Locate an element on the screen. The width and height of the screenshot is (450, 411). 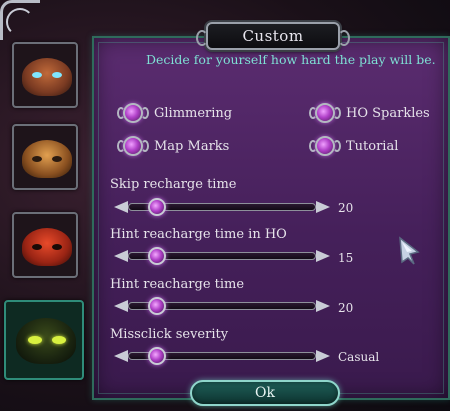
title-plate: Custom is located at coordinates (273, 36).